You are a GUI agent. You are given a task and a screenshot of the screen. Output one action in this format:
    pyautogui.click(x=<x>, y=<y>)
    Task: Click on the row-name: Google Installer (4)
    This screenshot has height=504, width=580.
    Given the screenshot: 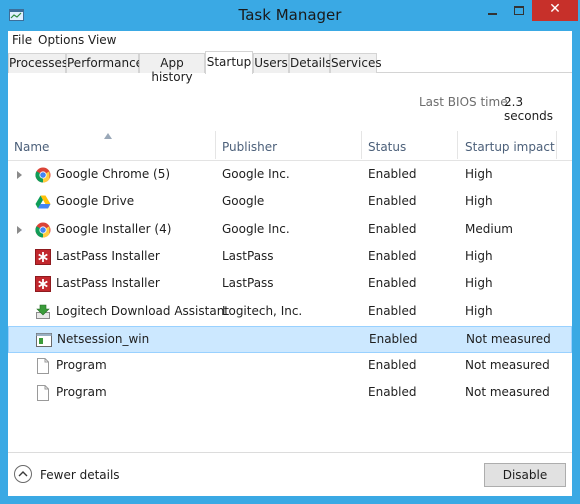 What is the action you would take?
    pyautogui.click(x=114, y=228)
    